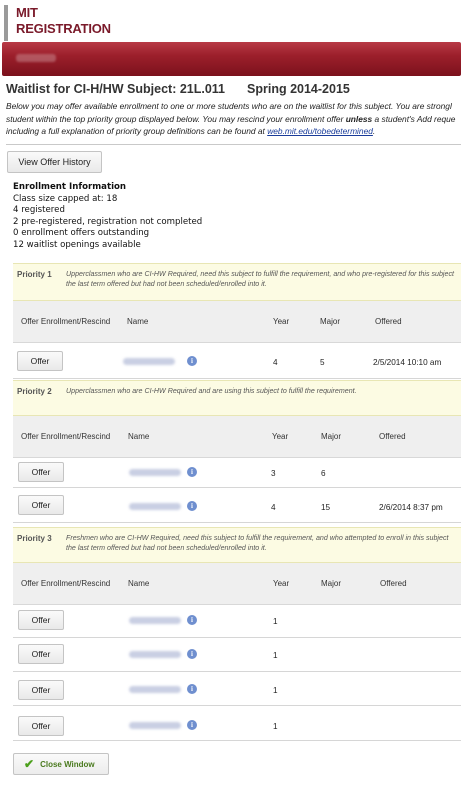 The width and height of the screenshot is (461, 792). I want to click on divider, so click(233, 144).